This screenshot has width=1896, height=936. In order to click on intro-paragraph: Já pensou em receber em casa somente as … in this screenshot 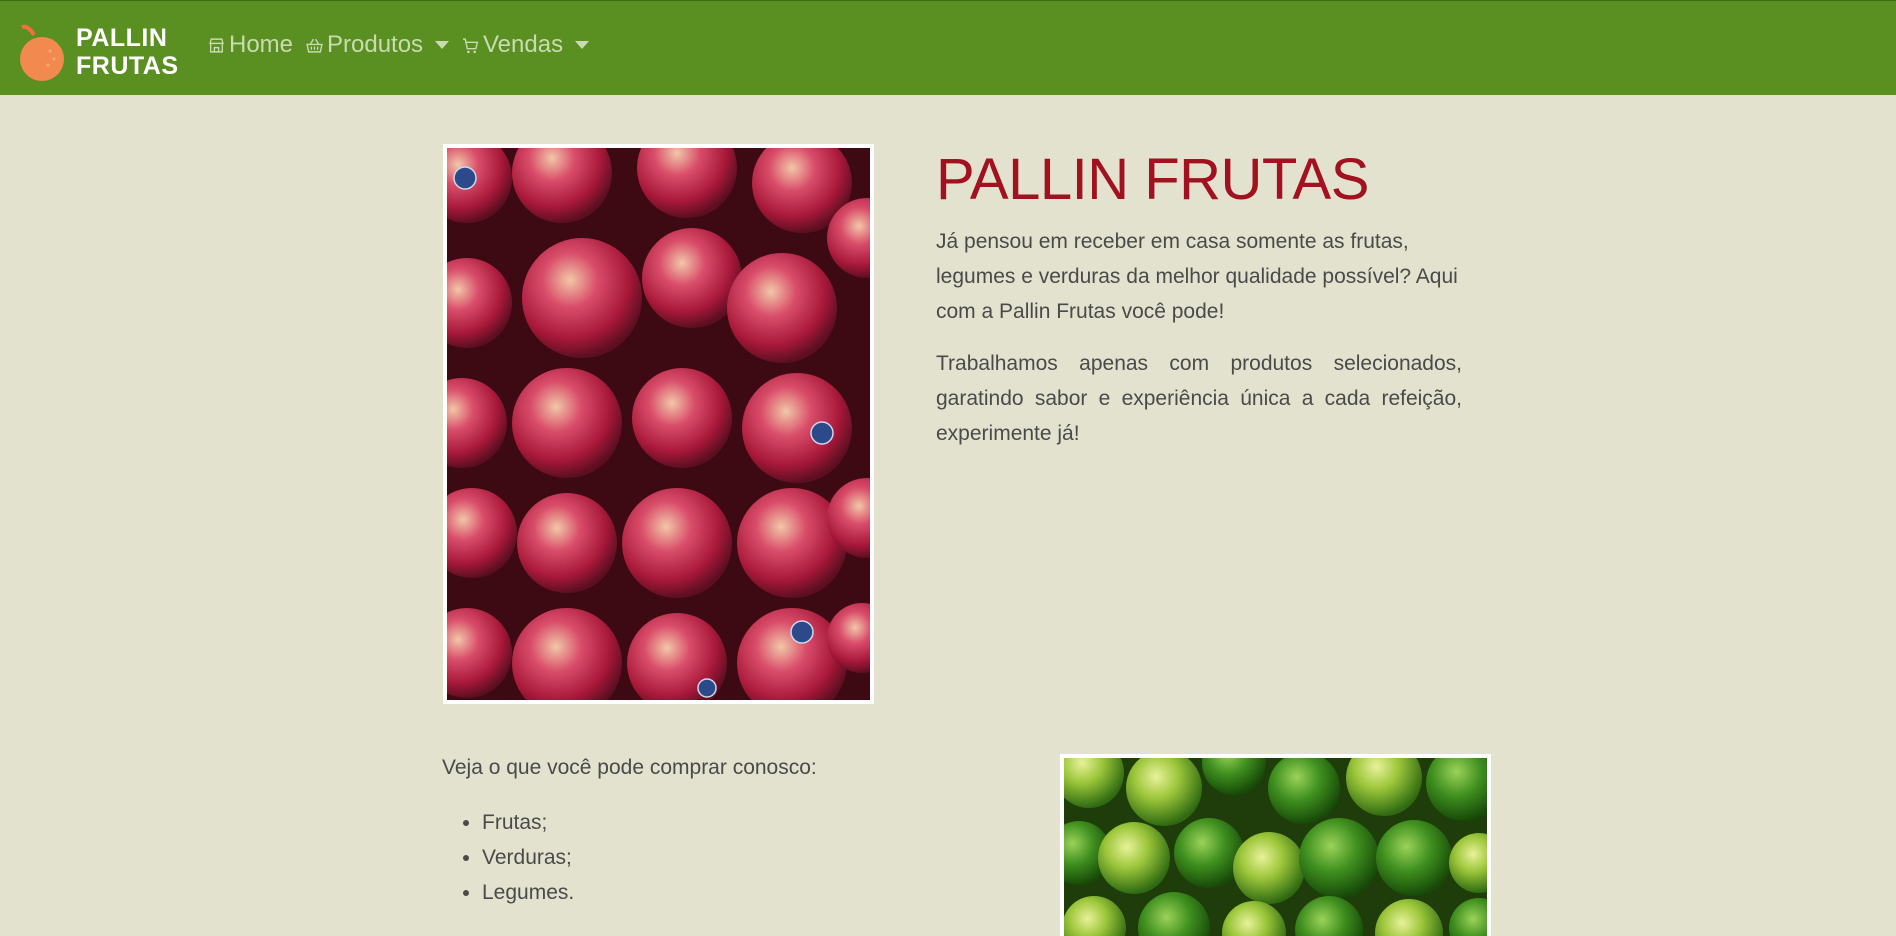, I will do `click(1197, 276)`.